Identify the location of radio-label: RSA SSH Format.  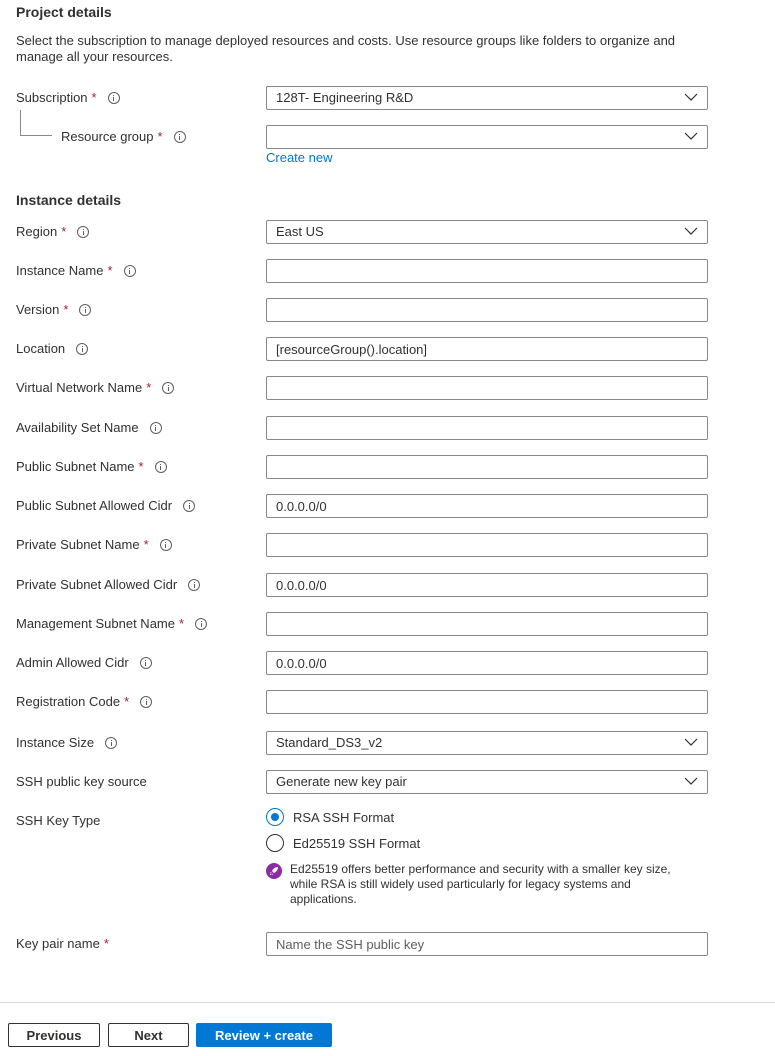
(344, 817).